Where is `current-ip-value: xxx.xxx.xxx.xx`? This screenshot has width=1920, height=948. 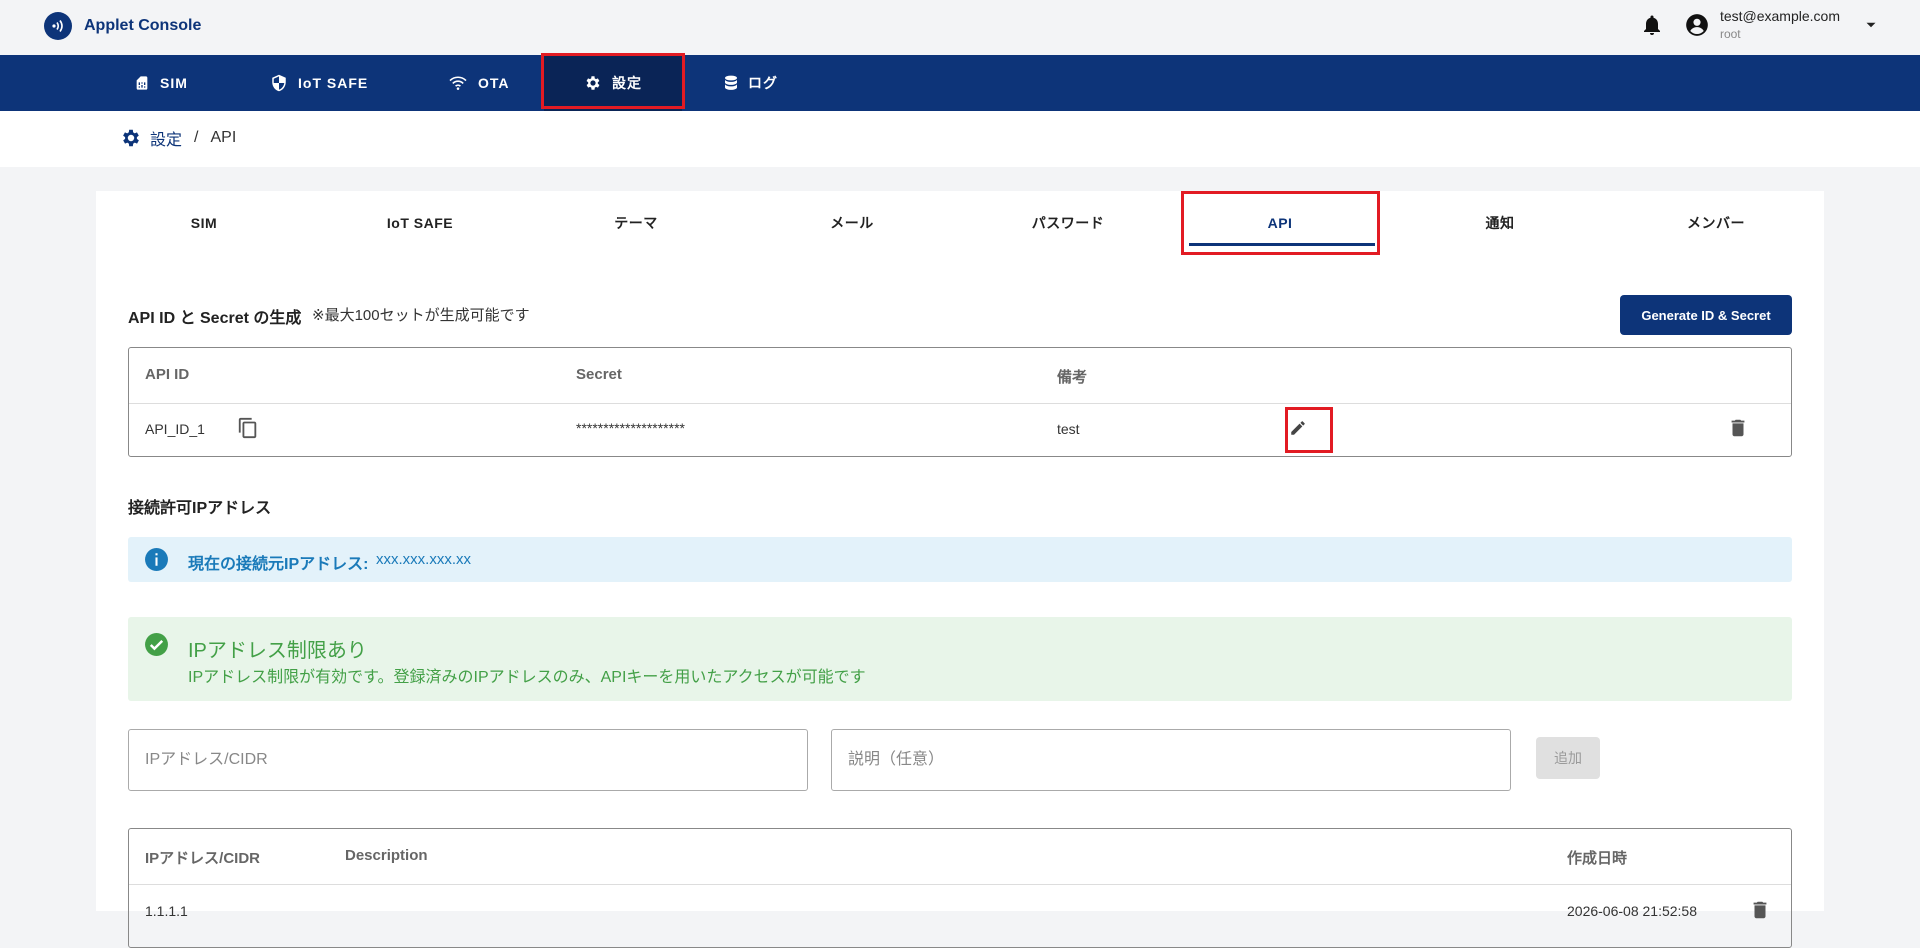 current-ip-value: xxx.xxx.xxx.xx is located at coordinates (424, 559).